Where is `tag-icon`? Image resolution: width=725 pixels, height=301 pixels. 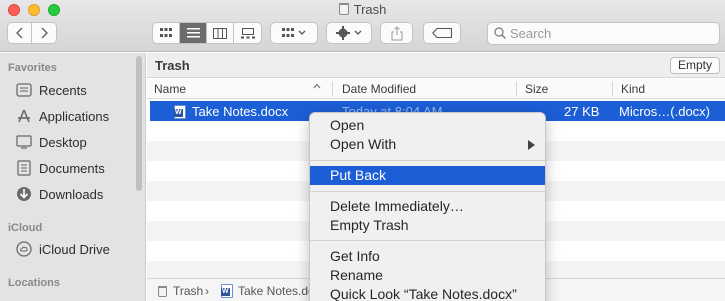
tag-icon is located at coordinates (442, 33).